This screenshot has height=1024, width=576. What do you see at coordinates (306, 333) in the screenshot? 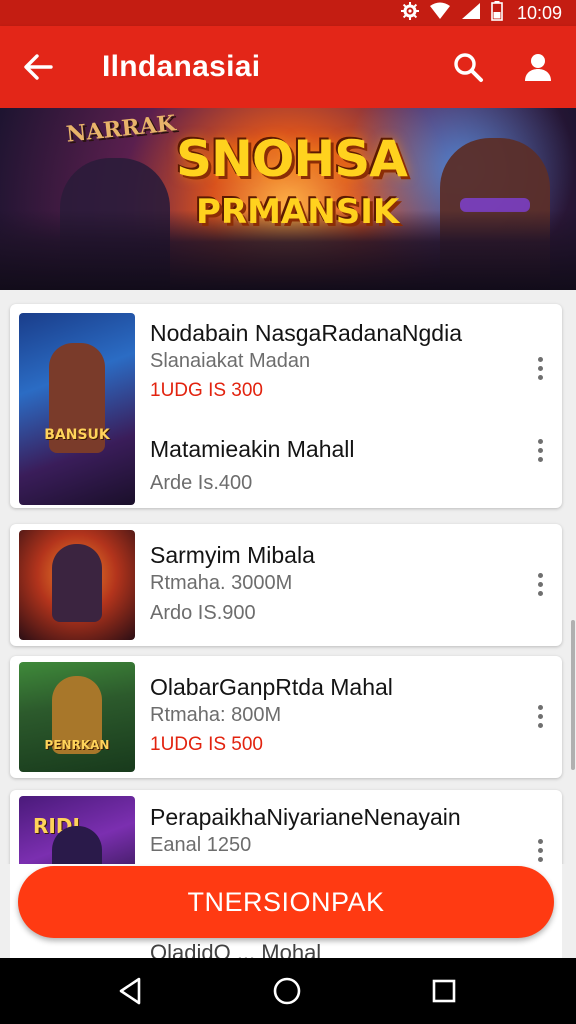
I see `item-title: Nodabain NasgaRadanaNgdia` at bounding box center [306, 333].